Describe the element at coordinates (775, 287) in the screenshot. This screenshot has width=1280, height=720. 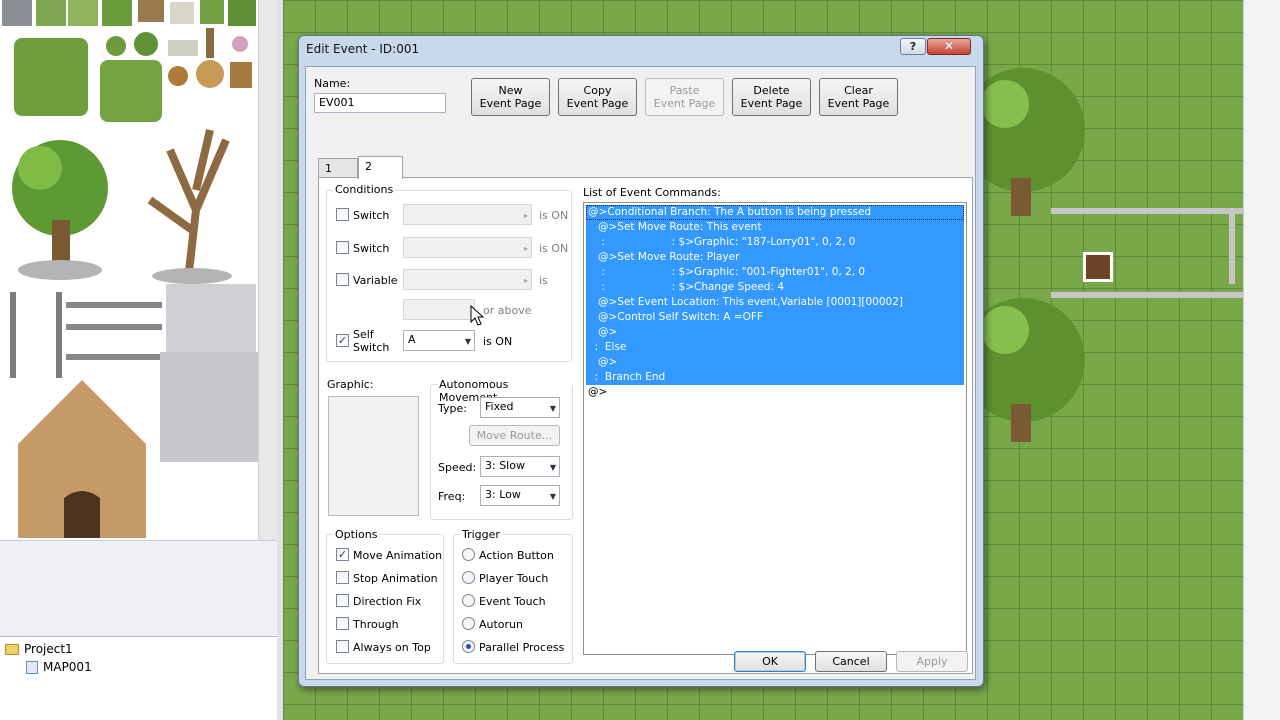
I see `command-line: : : $>Change Speed: 4` at that location.